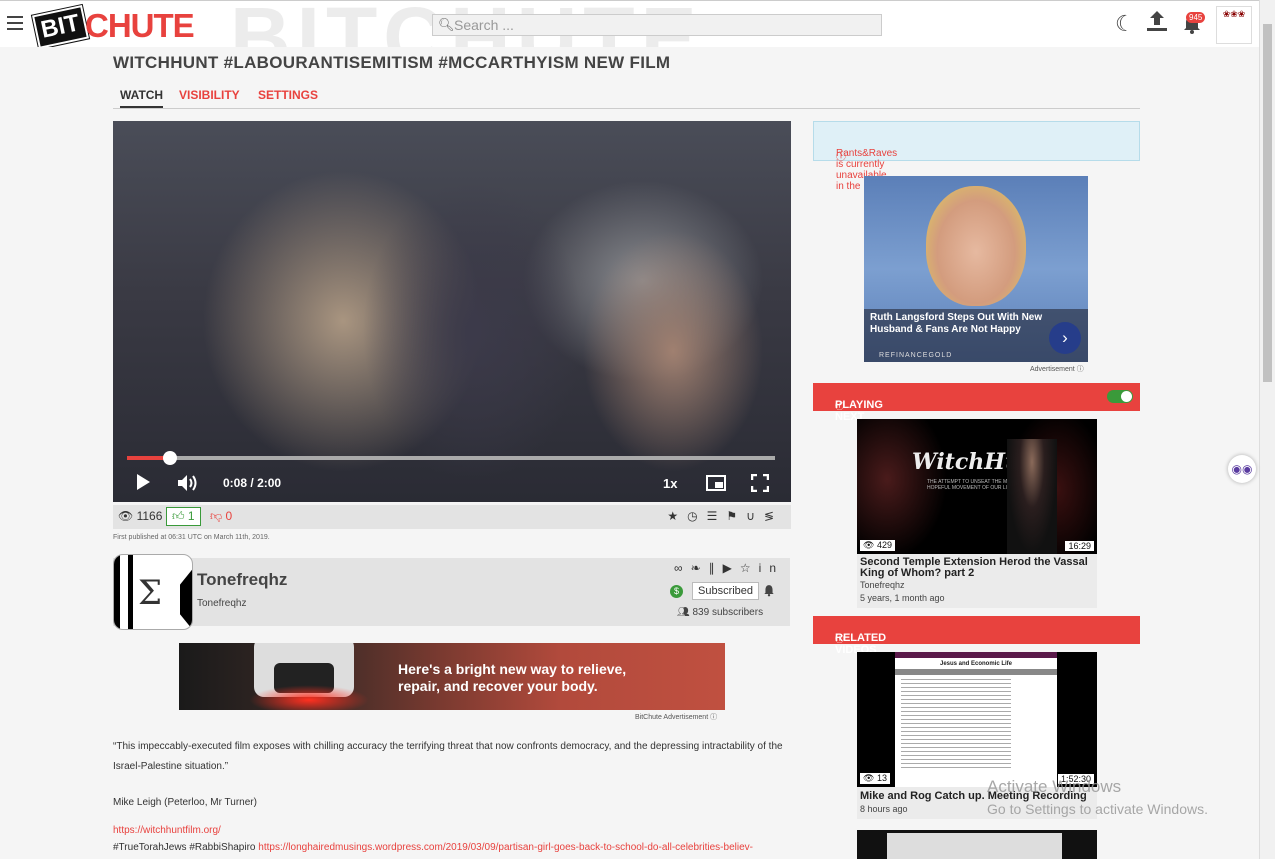 This screenshot has width=1275, height=859. I want to click on chat-bot-icon: ◉◉, so click(1242, 469).